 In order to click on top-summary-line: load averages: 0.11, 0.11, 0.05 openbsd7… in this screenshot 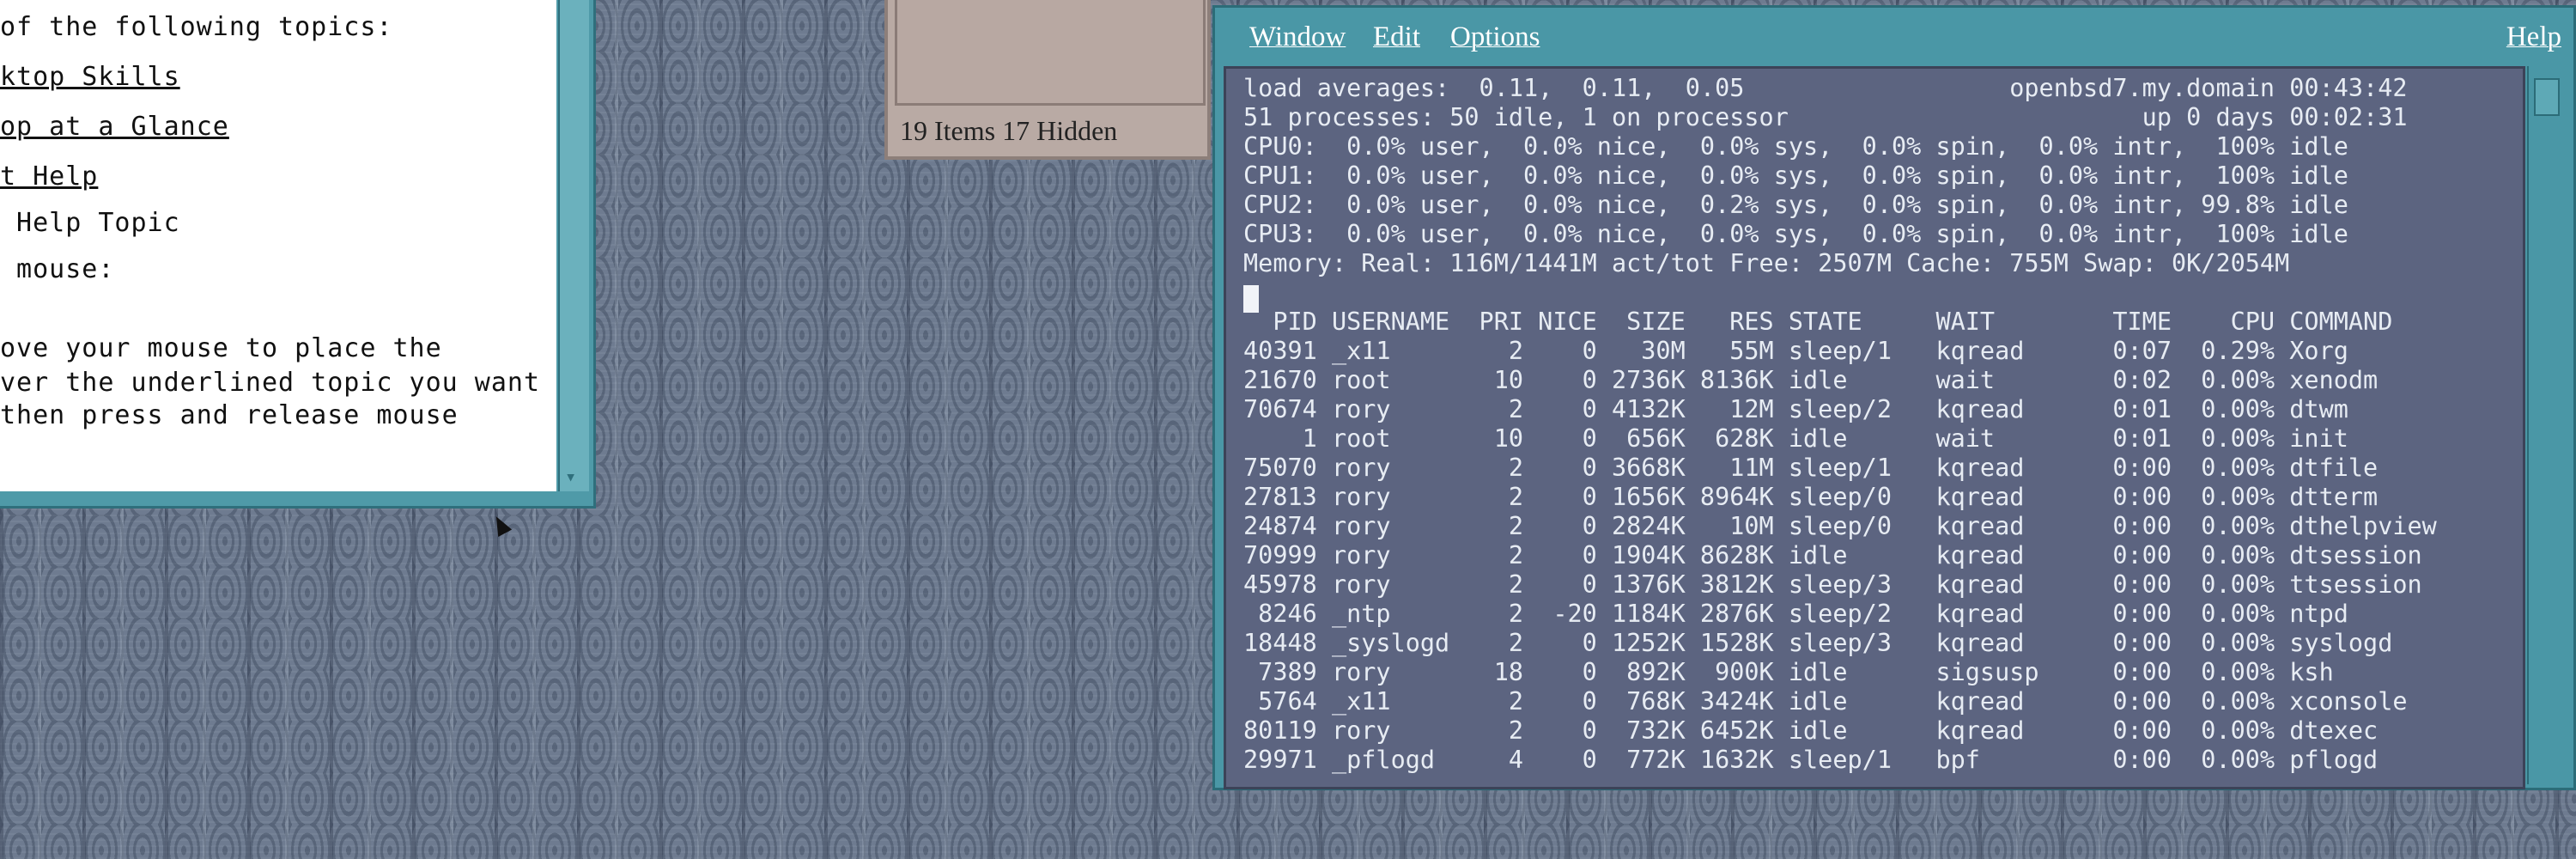, I will do `click(1826, 88)`.